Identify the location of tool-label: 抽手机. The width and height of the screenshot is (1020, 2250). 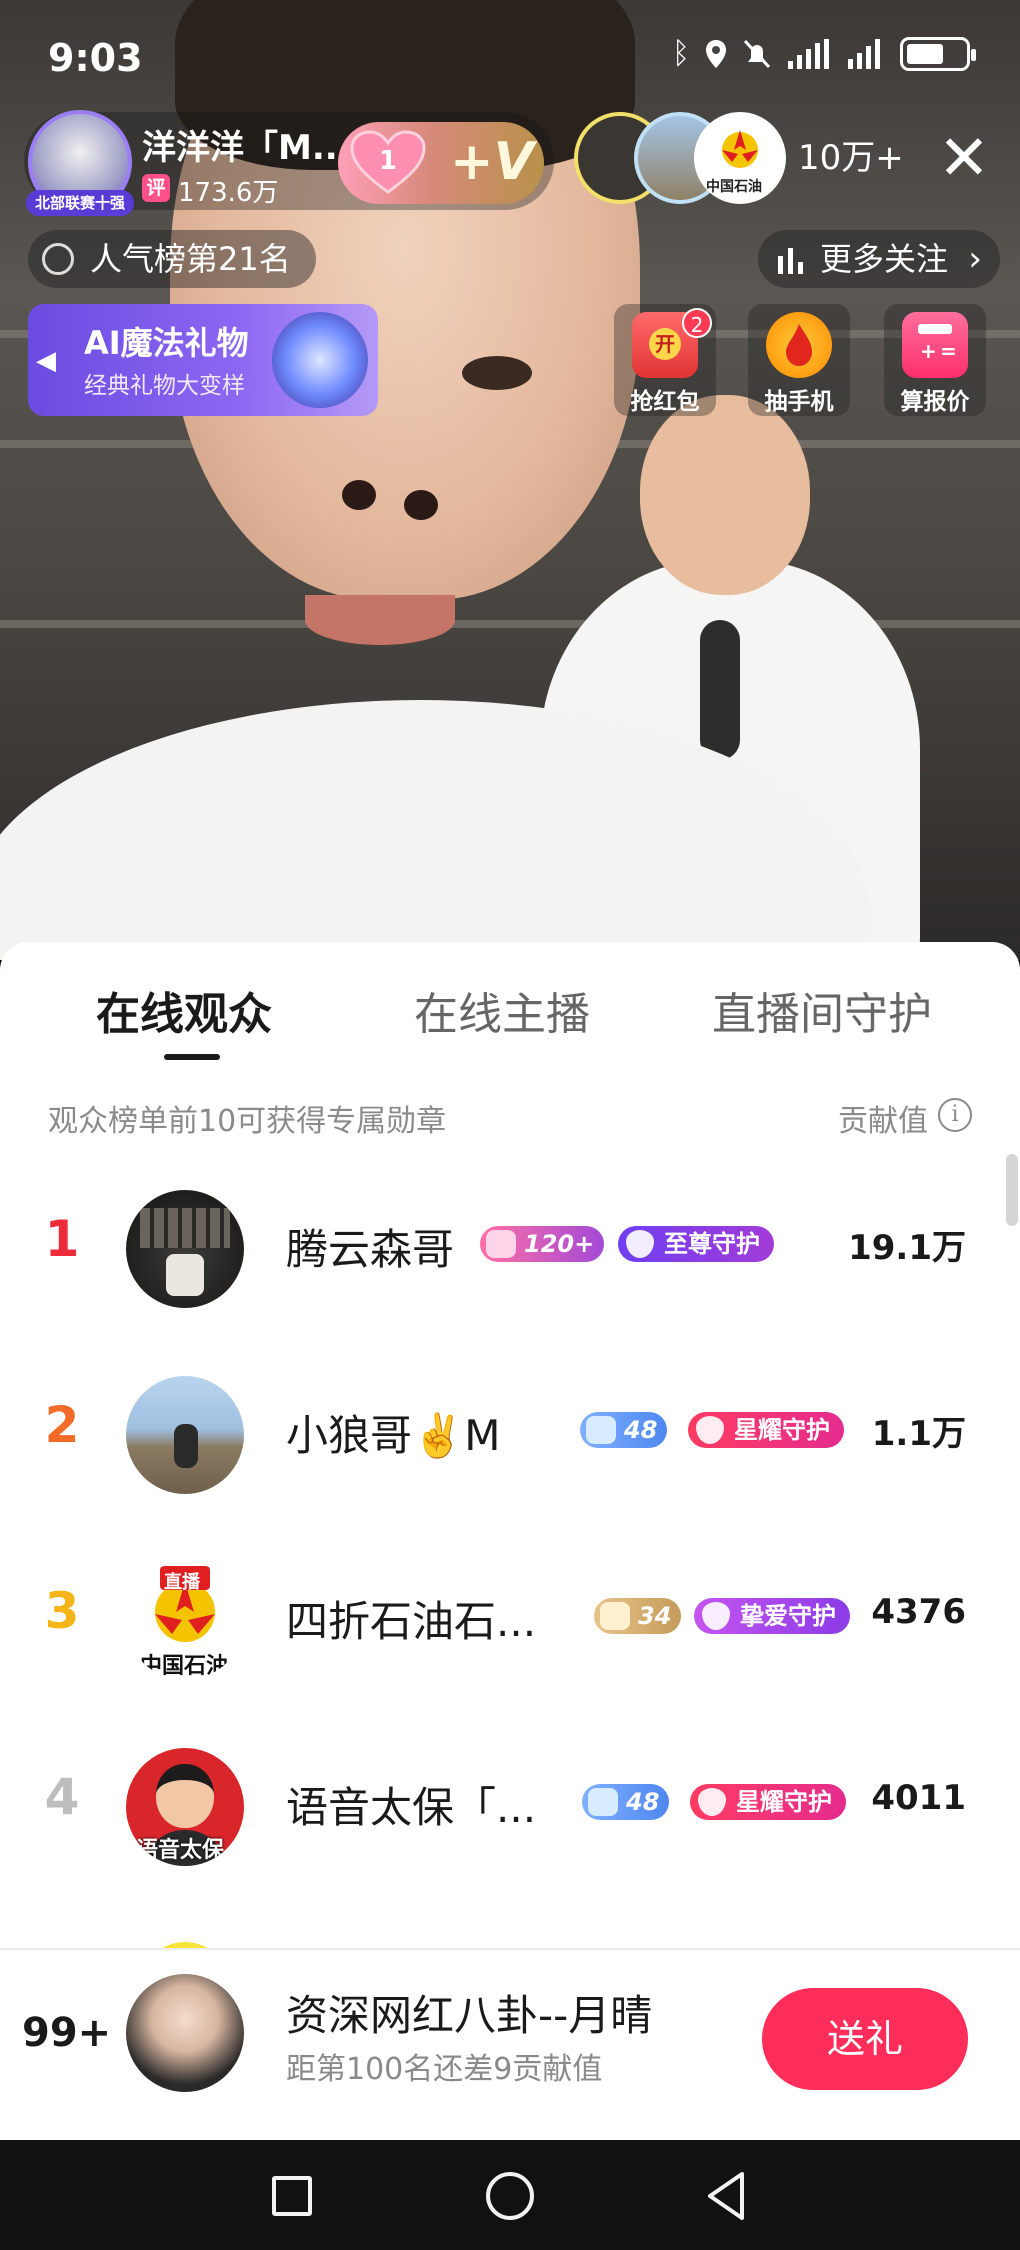
(799, 402).